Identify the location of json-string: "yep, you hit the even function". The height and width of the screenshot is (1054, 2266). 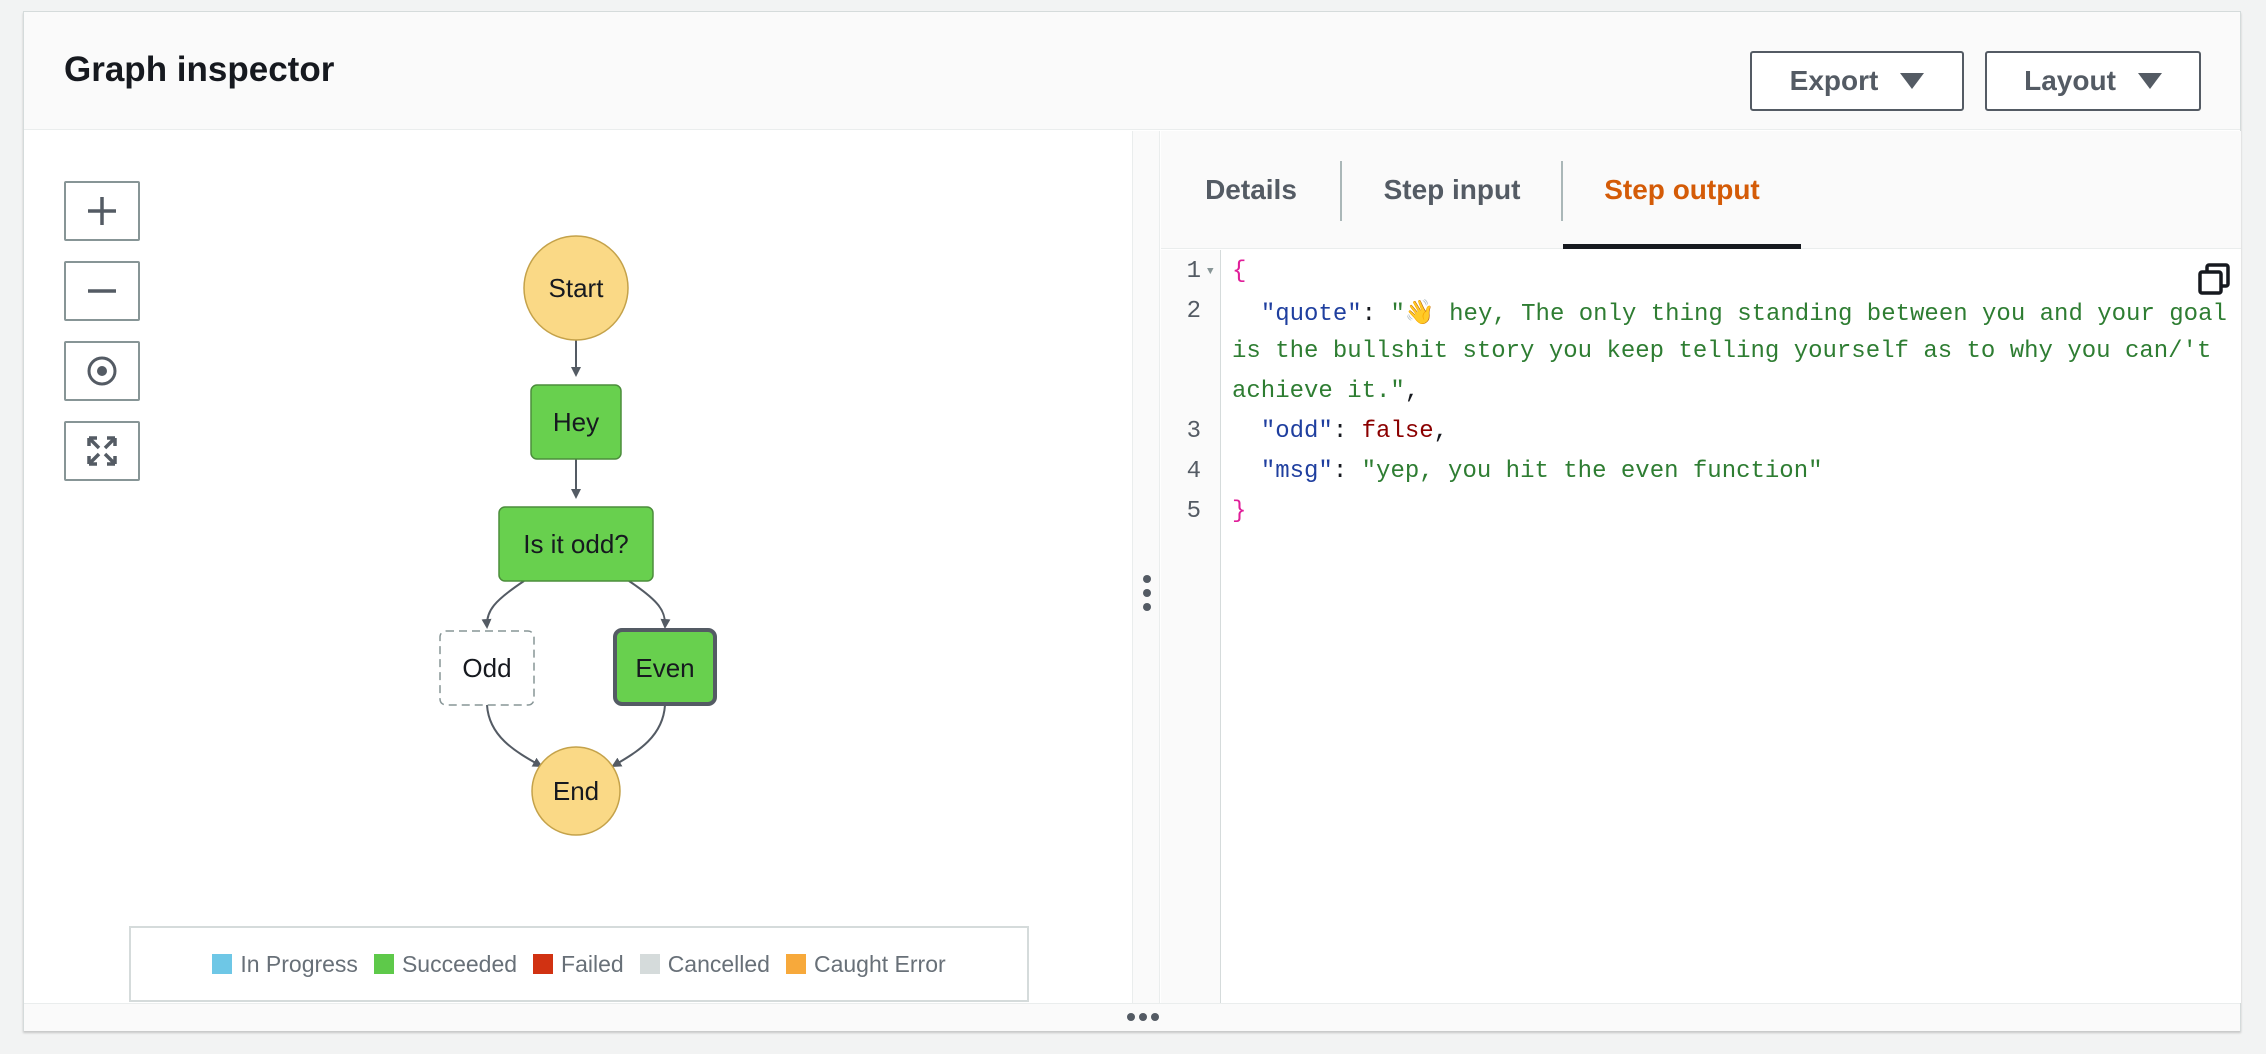
(1592, 471).